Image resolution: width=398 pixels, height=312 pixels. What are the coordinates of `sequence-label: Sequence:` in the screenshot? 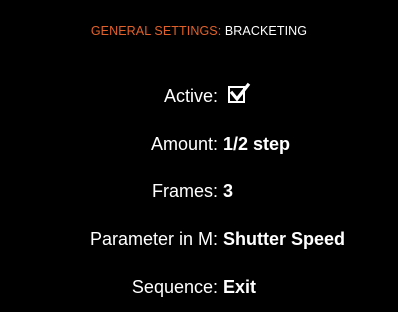 It's located at (174, 287).